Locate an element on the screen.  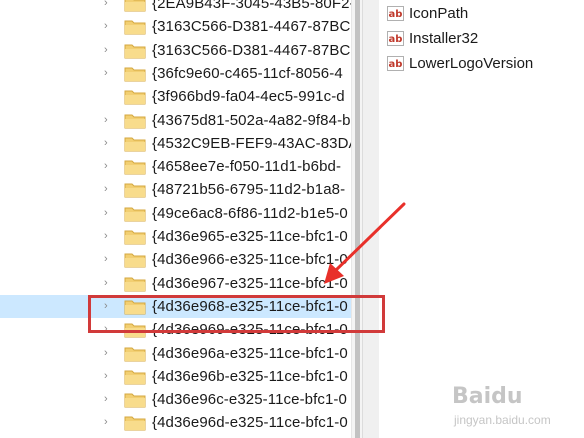
tree-row: › {2EA9B43F-3045-43B5-80F2- is located at coordinates (179, 7).